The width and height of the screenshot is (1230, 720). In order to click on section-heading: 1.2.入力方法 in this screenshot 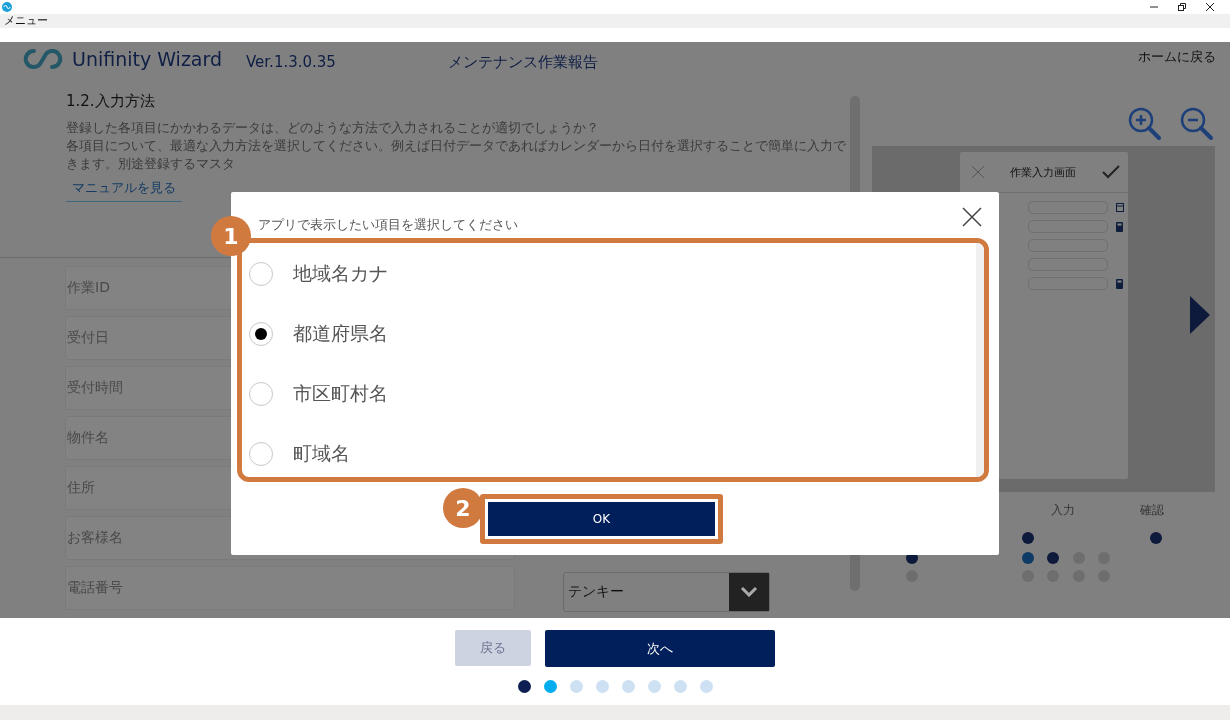, I will do `click(111, 101)`.